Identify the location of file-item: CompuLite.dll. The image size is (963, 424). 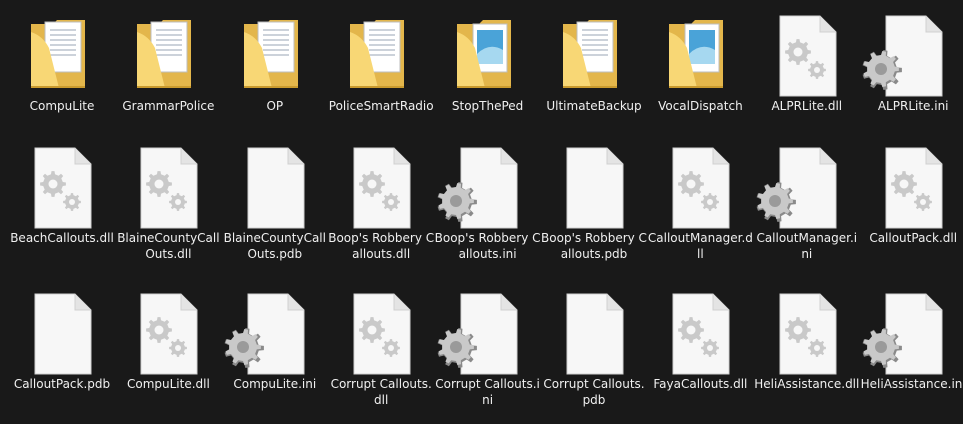
(168, 354).